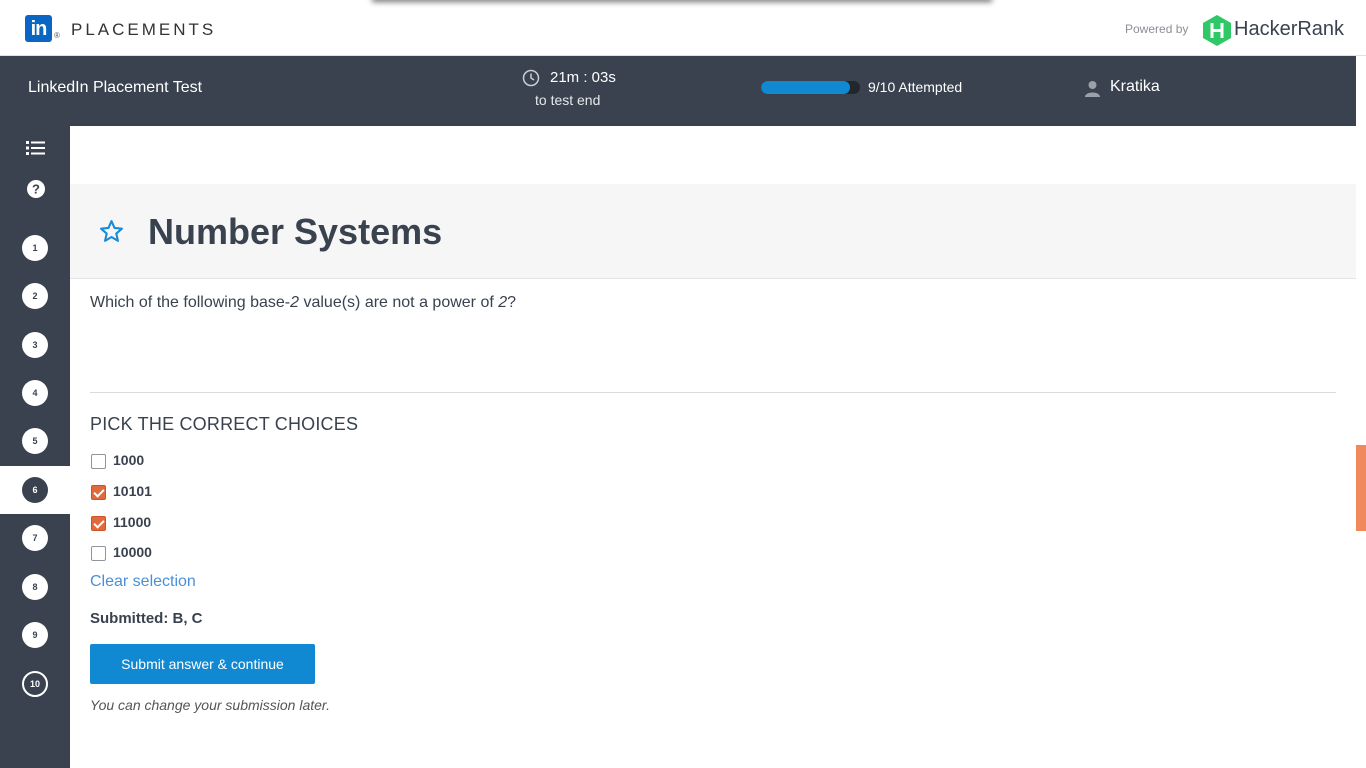  I want to click on linkedin-logo-icon: in, so click(38, 28).